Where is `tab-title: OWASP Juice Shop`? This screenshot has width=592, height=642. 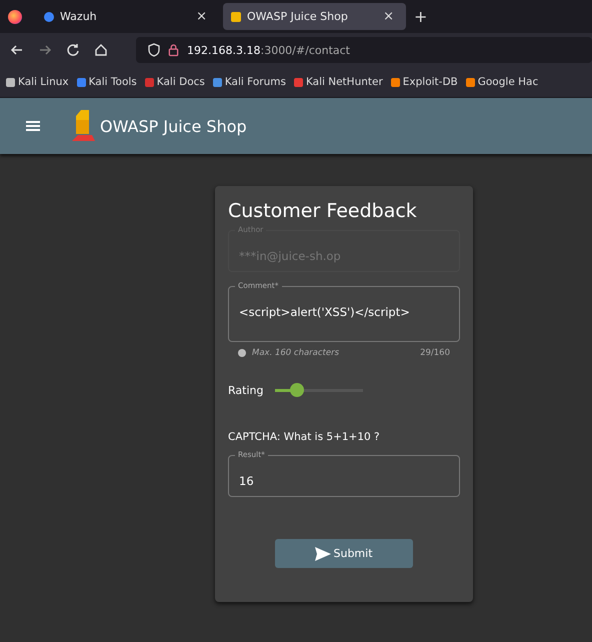 tab-title: OWASP Juice Shop is located at coordinates (298, 16).